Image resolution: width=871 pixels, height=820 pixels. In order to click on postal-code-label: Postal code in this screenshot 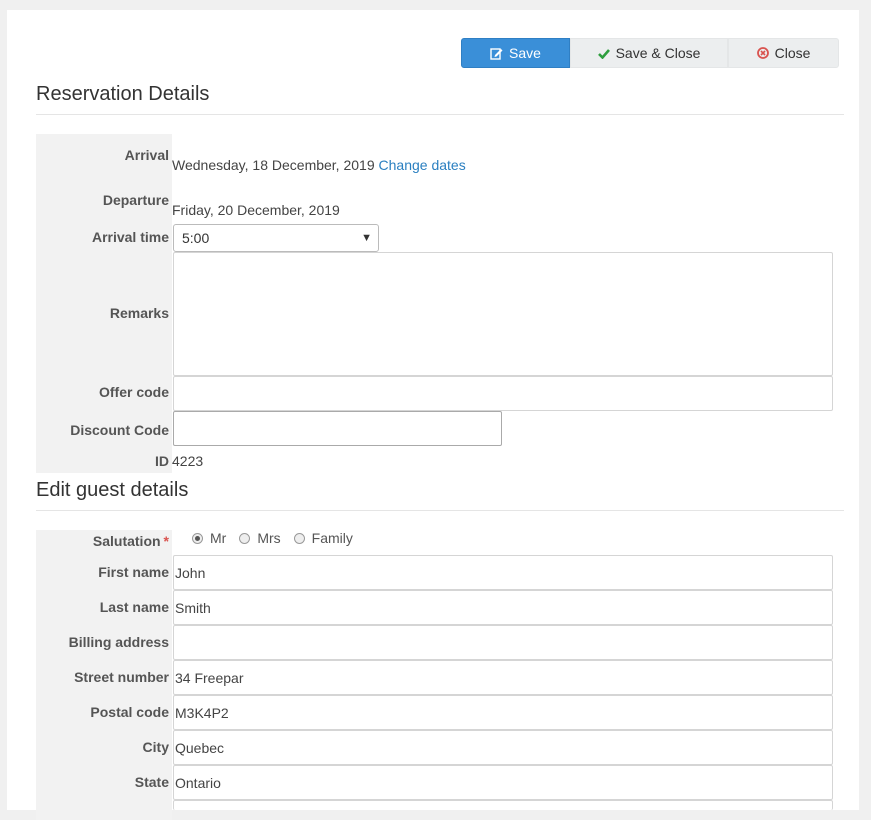, I will do `click(129, 712)`.